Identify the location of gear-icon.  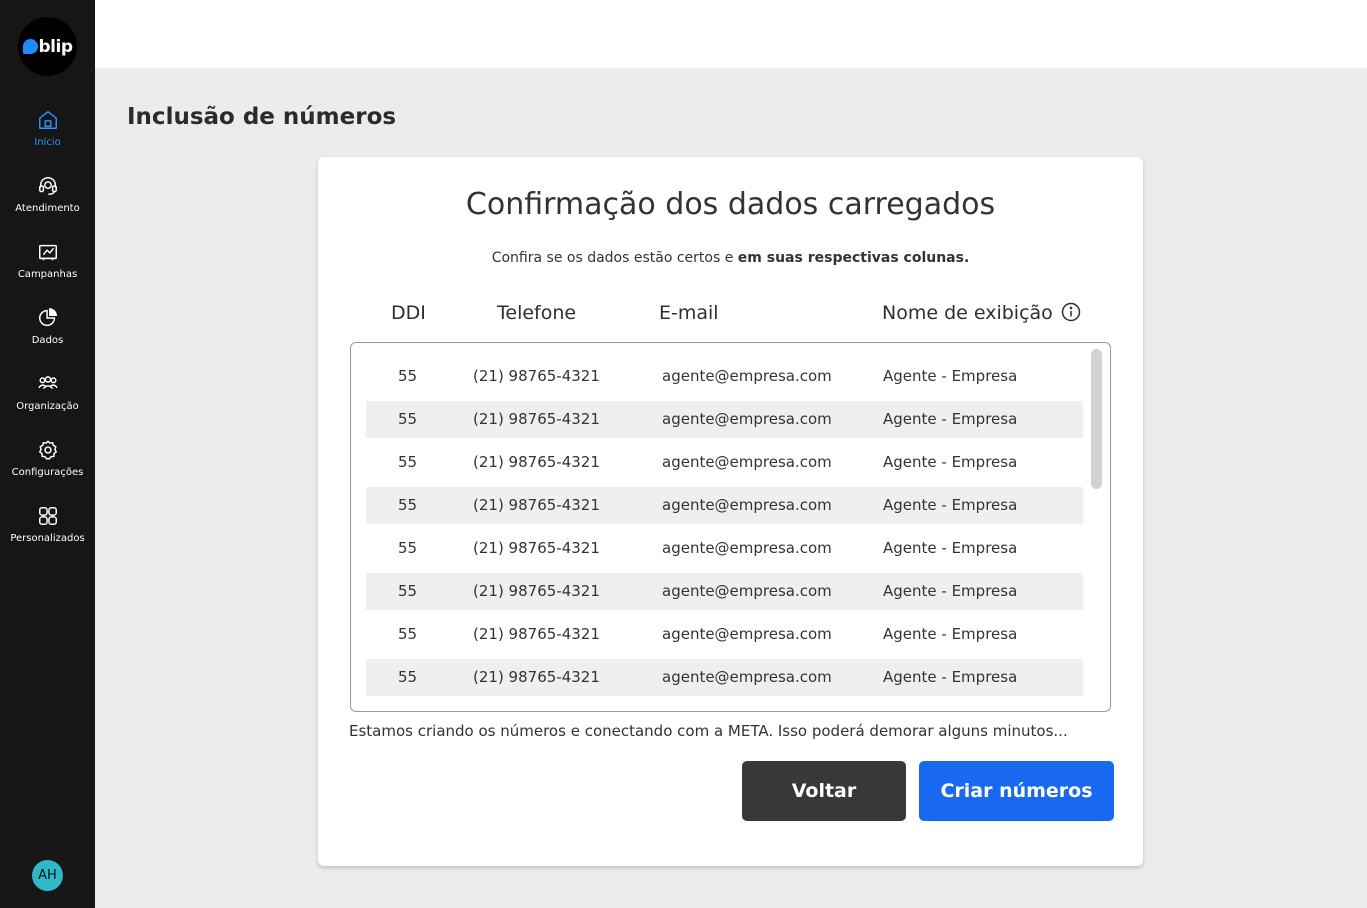
(47, 450).